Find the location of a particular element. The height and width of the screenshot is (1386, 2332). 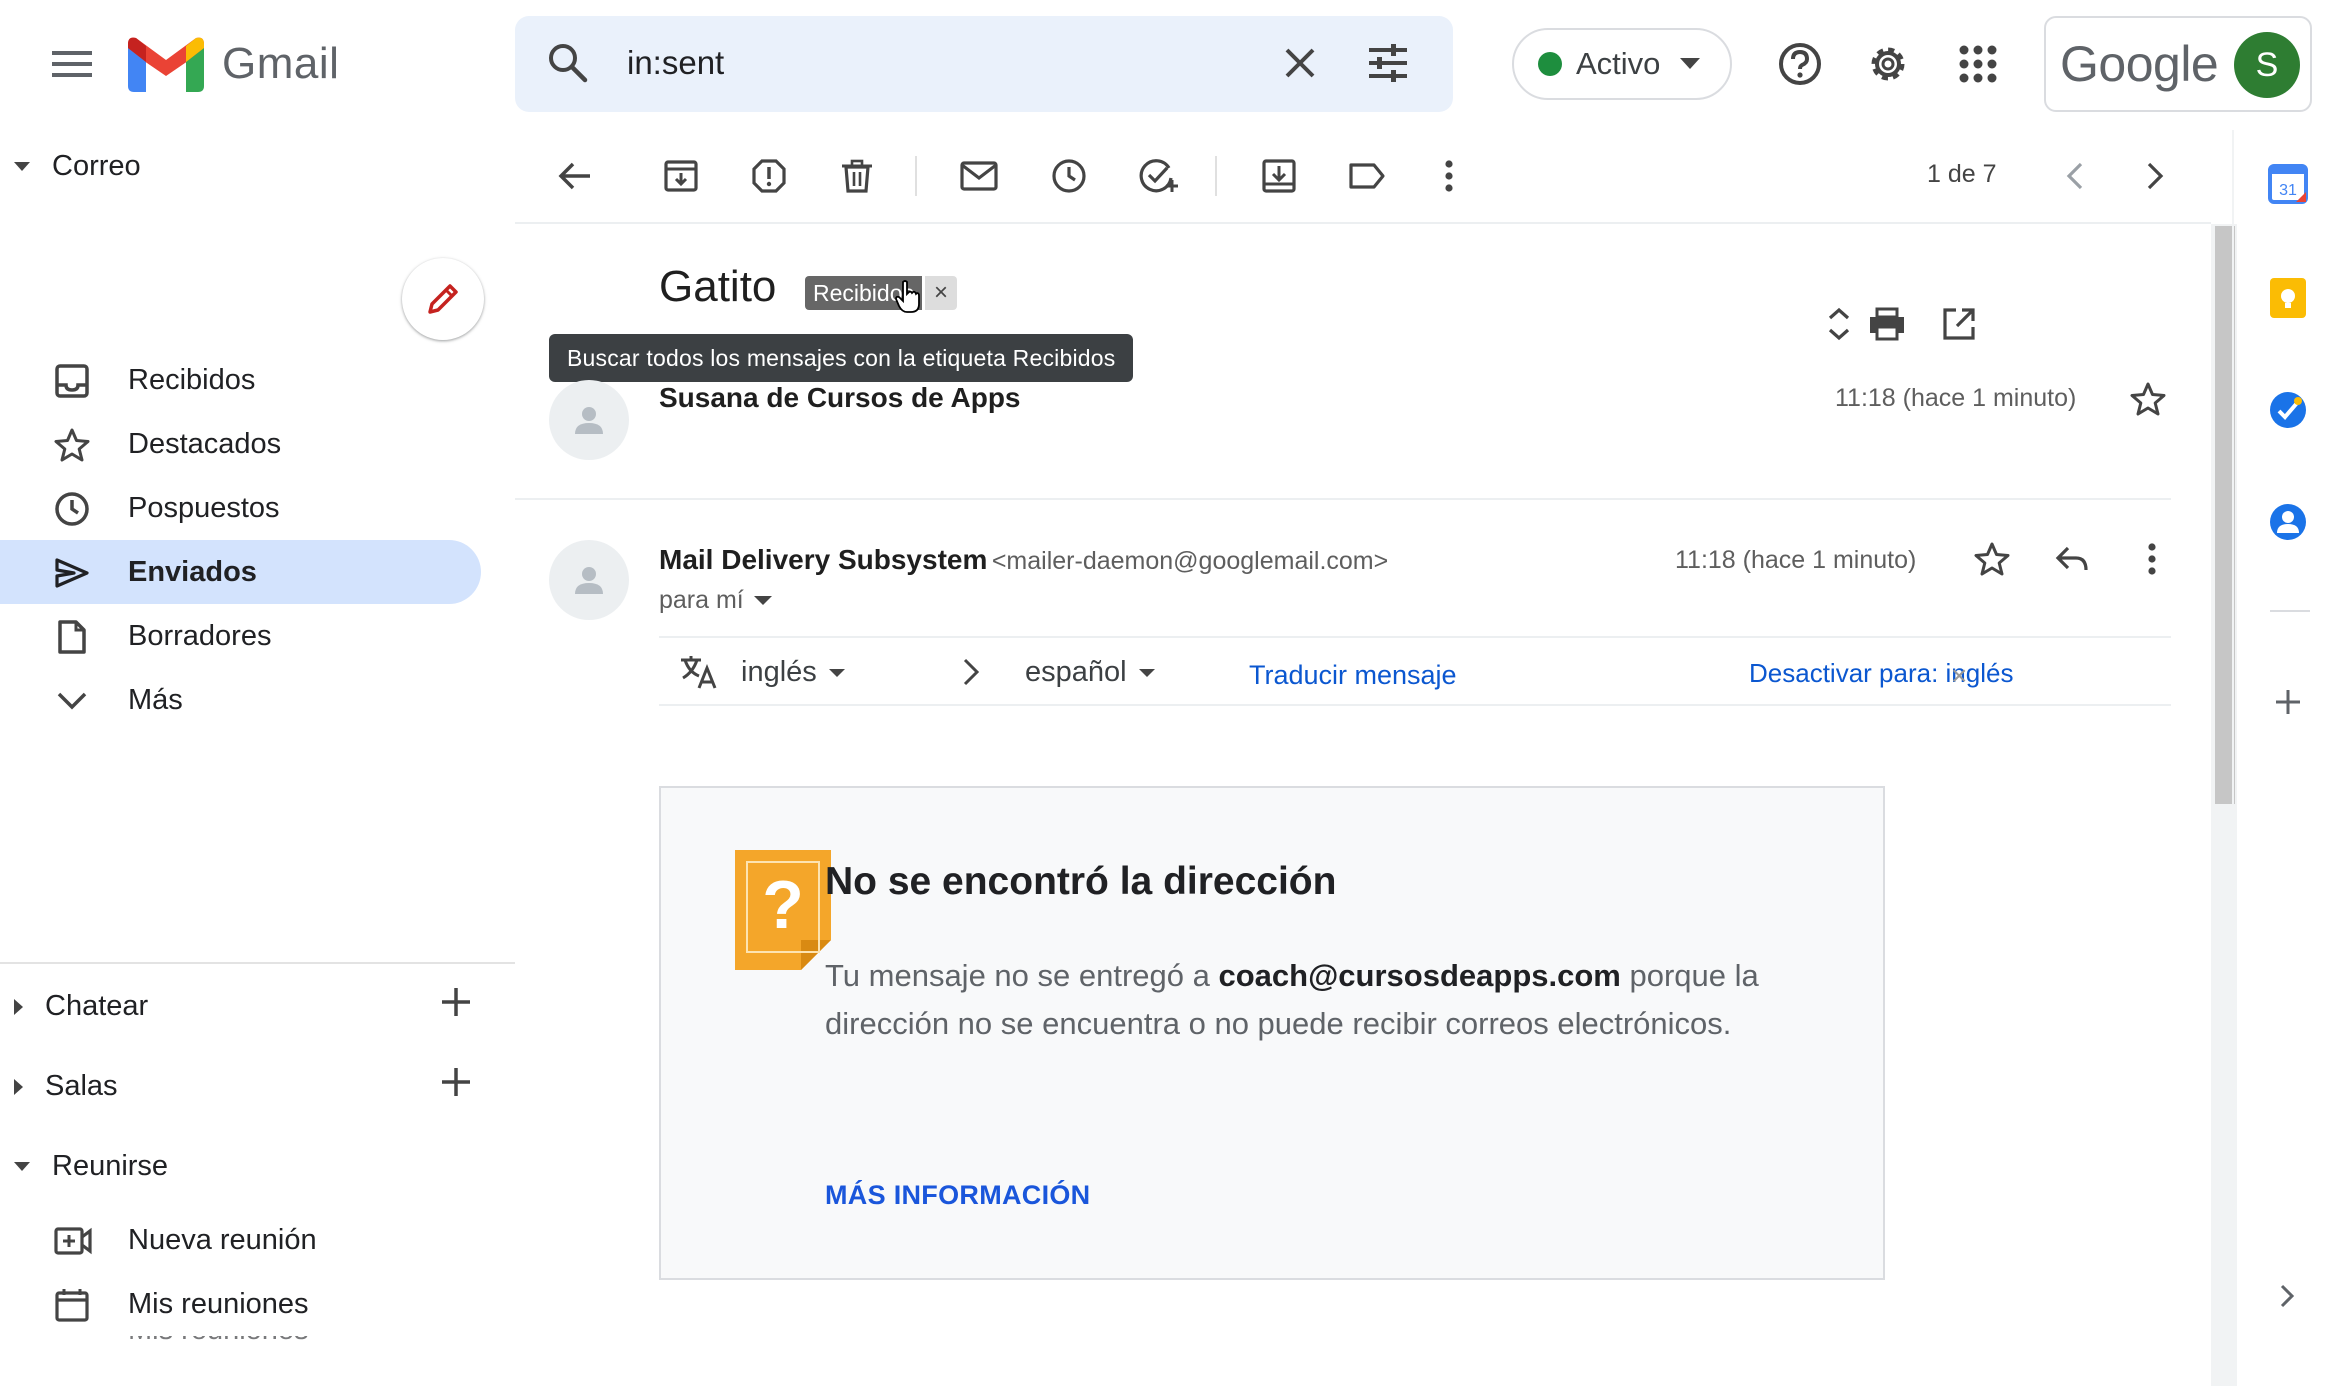

get-addons-button is located at coordinates (2288, 702).